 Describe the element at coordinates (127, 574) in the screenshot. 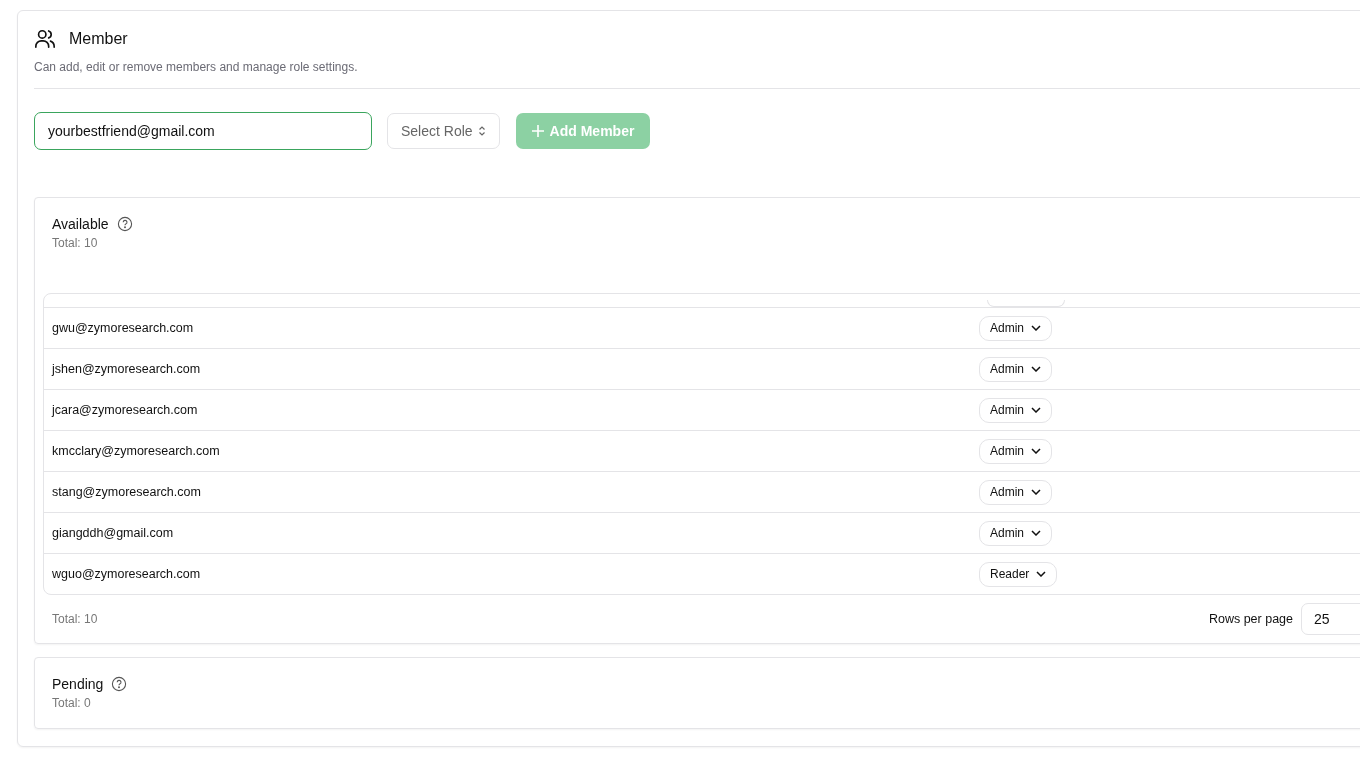

I see `email-cell-text: wguo@zymoresearch.com` at that location.